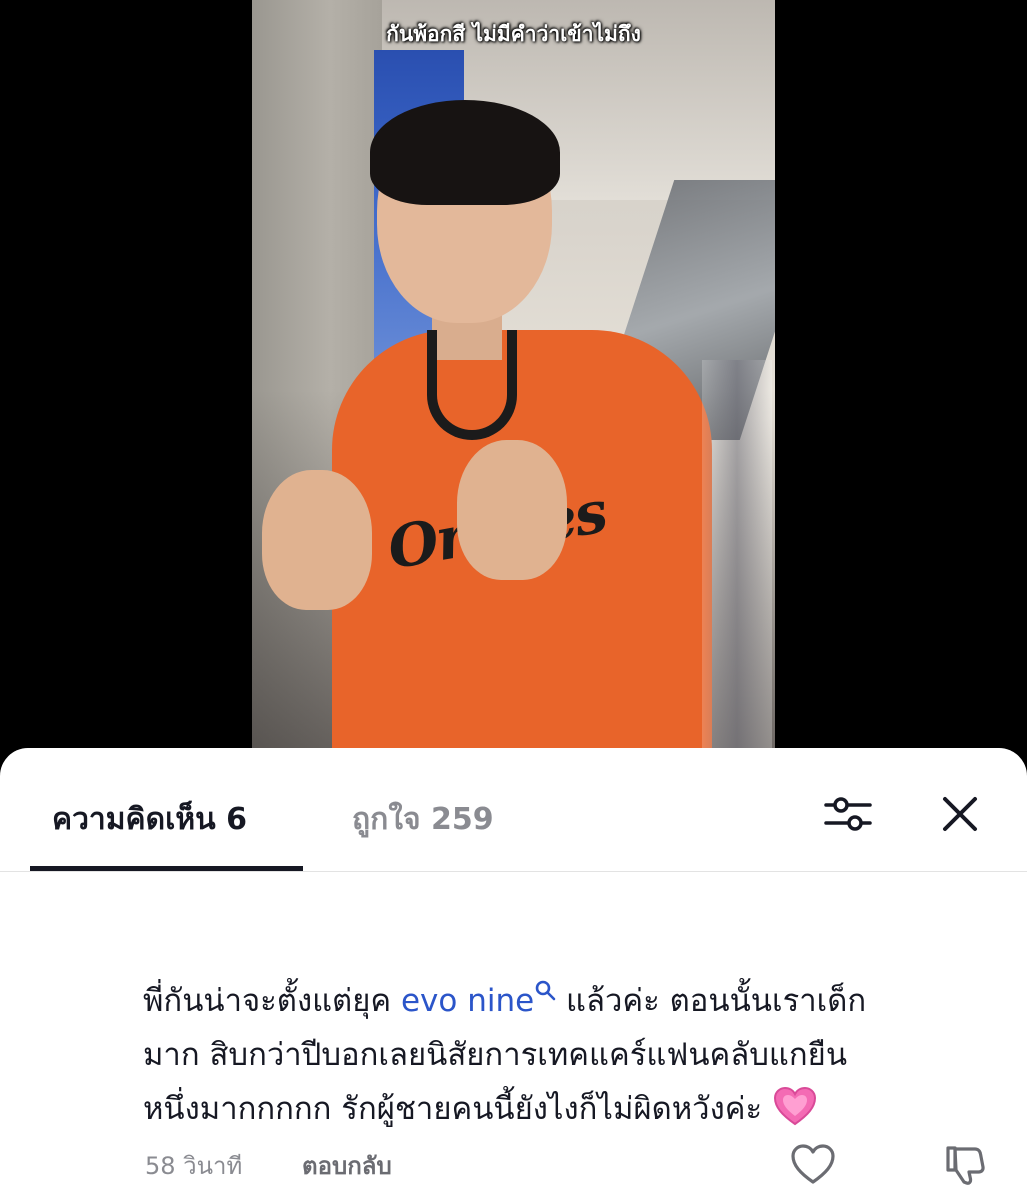 The width and height of the screenshot is (1027, 1200). Describe the element at coordinates (513, 810) in the screenshot. I see `comments-tabbar: ความคิดเห็น 6 ถูกใจ 259` at that location.